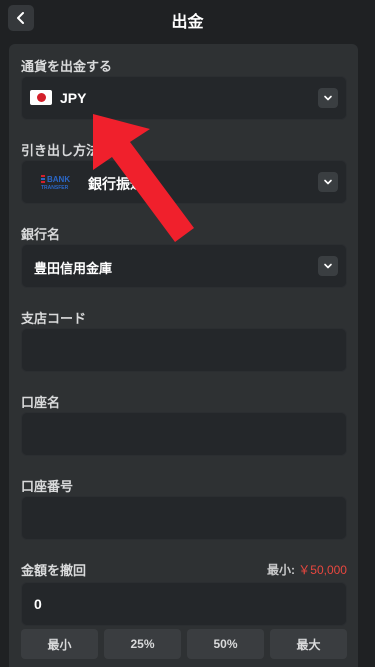 Image resolution: width=375 pixels, height=667 pixels. Describe the element at coordinates (60, 150) in the screenshot. I see `withdraw-method-label: 引き出し方法` at that location.